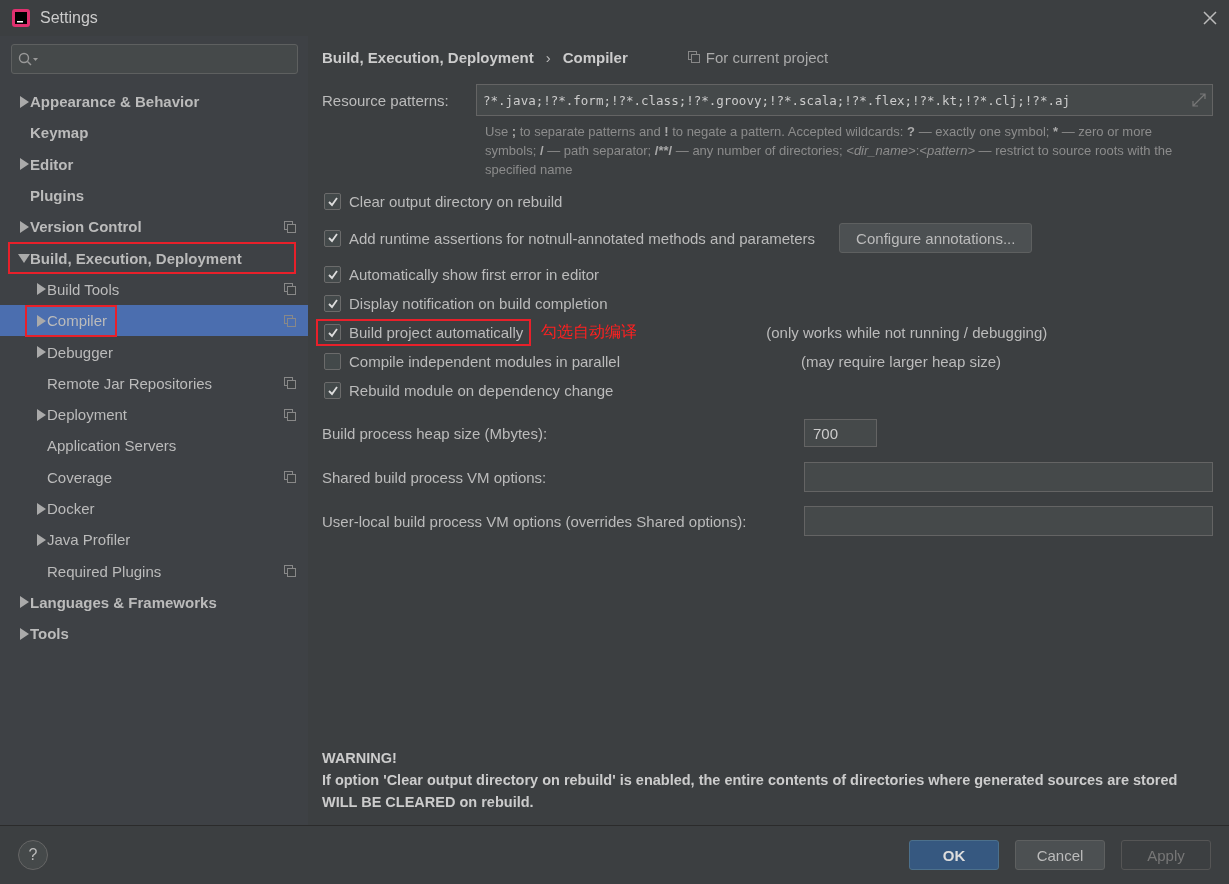  I want to click on tree-item: Tools, so click(154, 634).